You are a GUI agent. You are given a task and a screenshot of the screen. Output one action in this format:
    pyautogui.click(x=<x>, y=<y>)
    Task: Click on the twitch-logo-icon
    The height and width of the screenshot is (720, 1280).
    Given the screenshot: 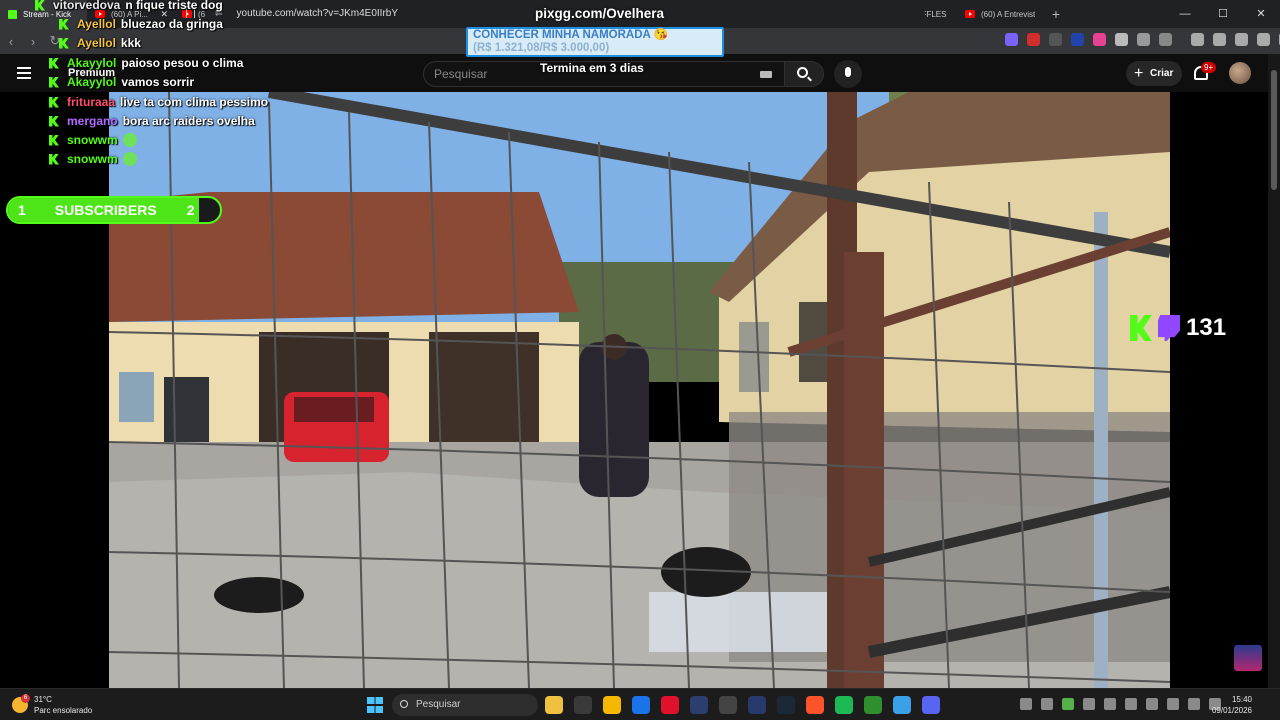 What is the action you would take?
    pyautogui.click(x=1169, y=328)
    